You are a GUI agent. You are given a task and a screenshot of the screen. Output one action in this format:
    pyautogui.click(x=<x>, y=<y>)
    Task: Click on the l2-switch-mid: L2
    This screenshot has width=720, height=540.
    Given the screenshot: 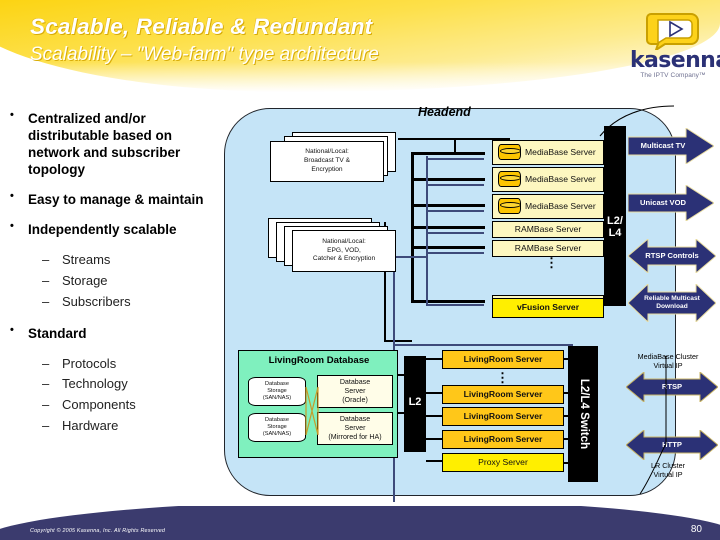 What is the action you would take?
    pyautogui.click(x=415, y=404)
    